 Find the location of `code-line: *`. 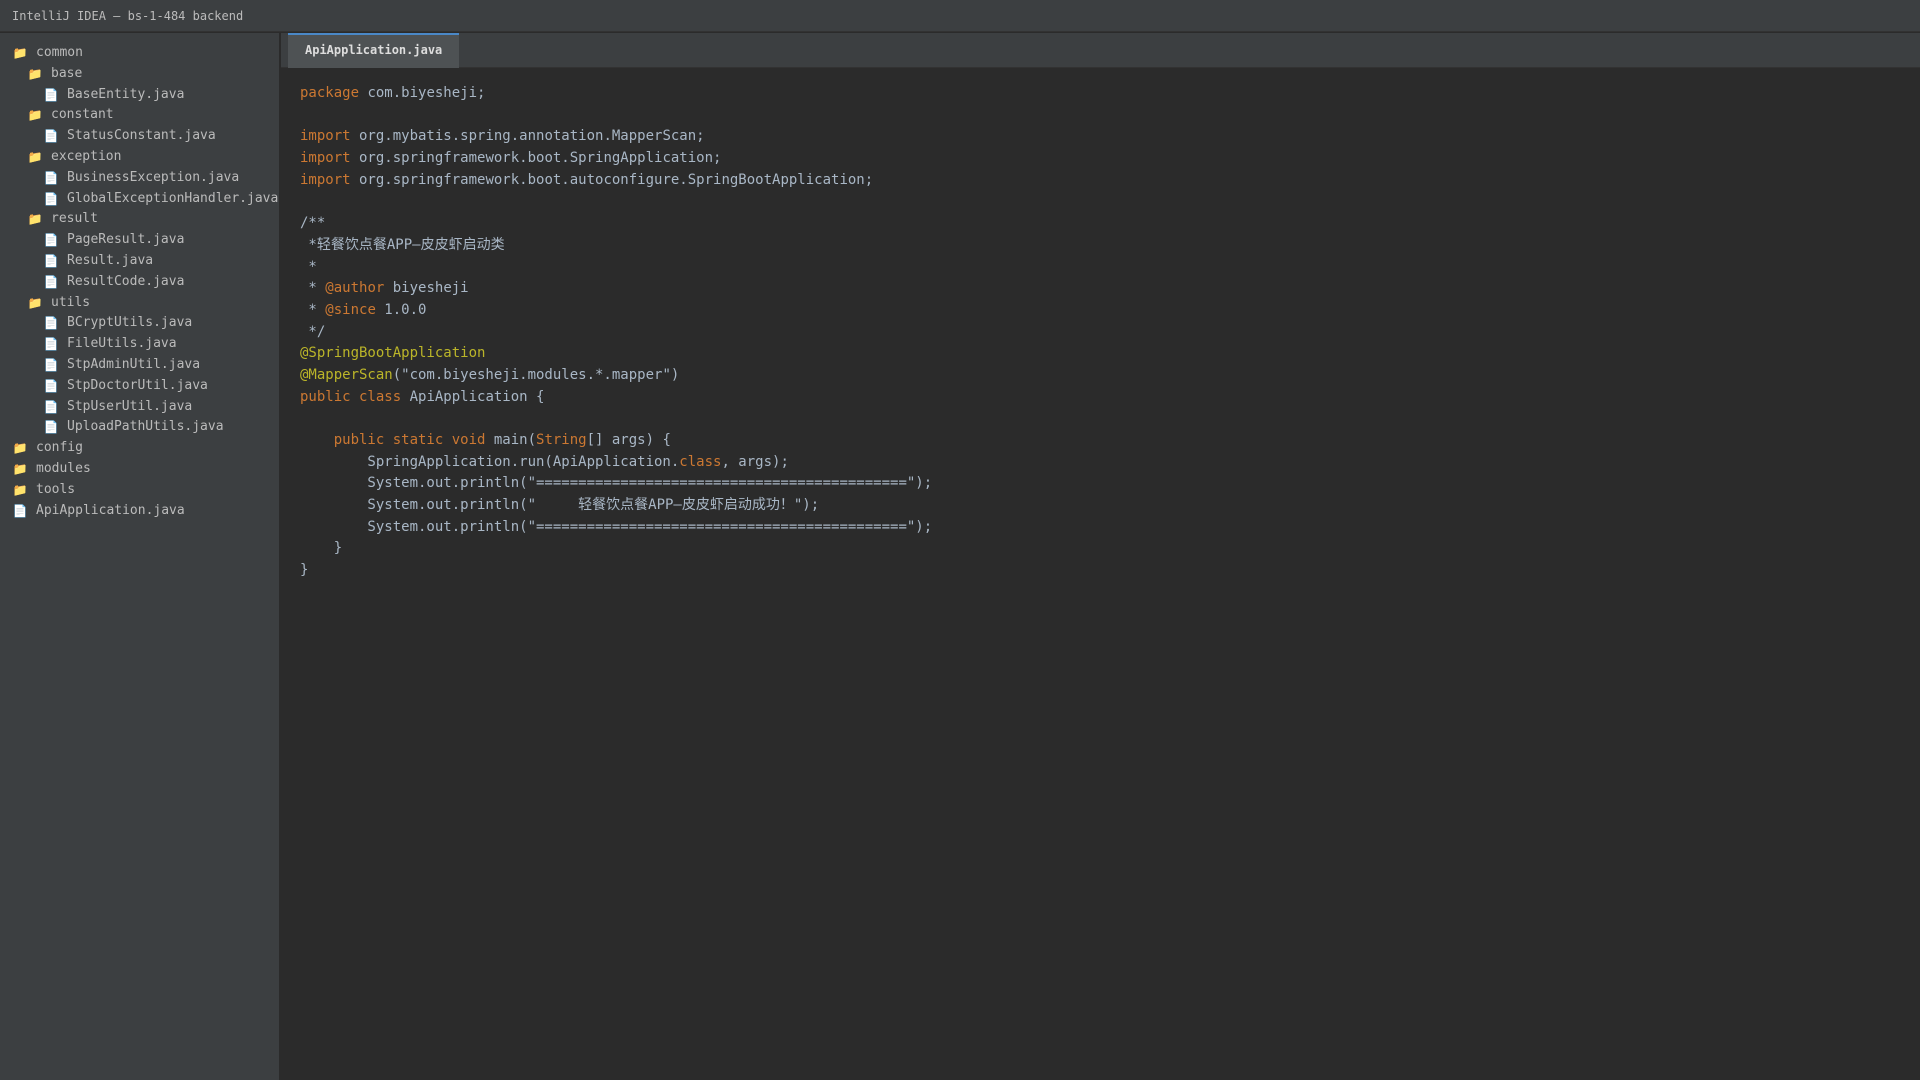

code-line: * is located at coordinates (616, 268).